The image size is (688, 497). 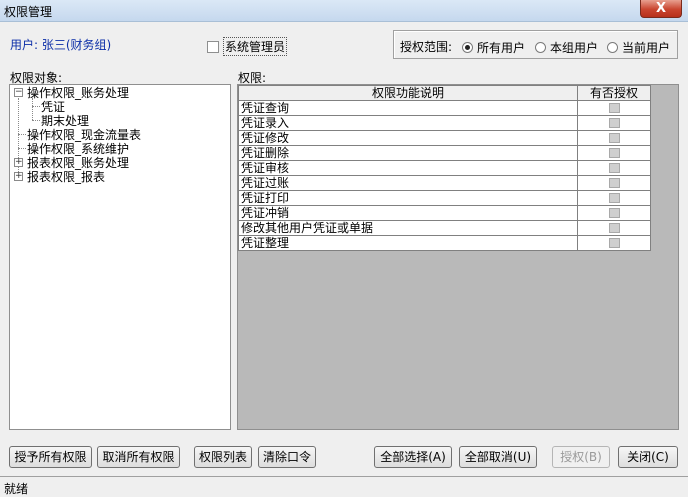 I want to click on tree-item-voucher: 凭证, so click(x=53, y=107).